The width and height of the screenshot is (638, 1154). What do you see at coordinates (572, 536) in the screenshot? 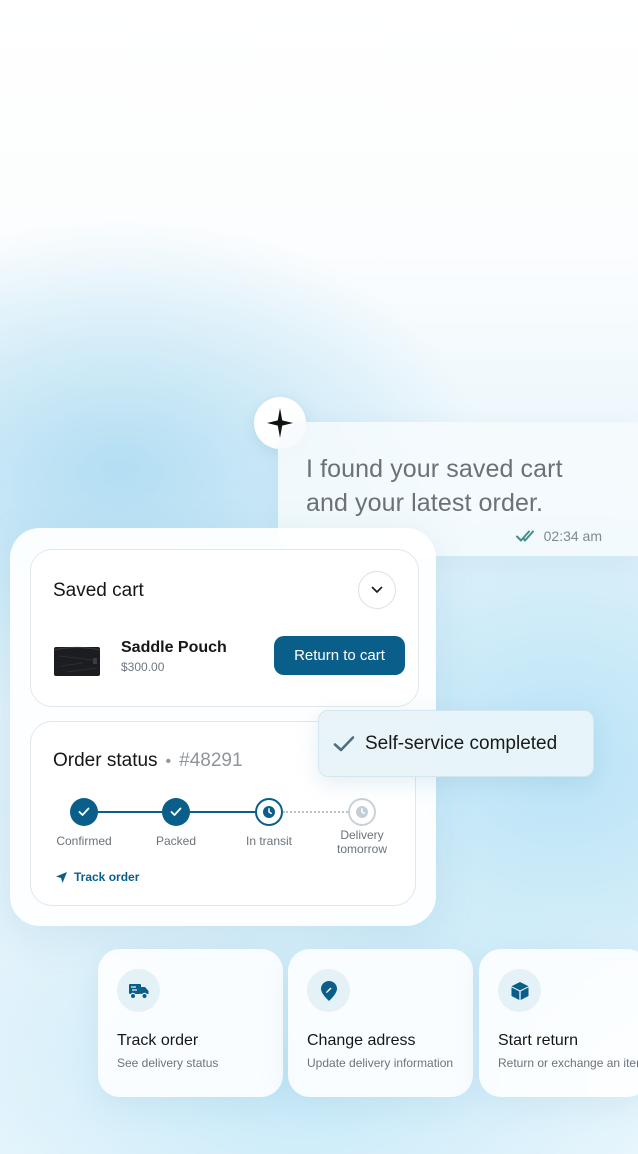
I see `message-time: 02:34 am` at bounding box center [572, 536].